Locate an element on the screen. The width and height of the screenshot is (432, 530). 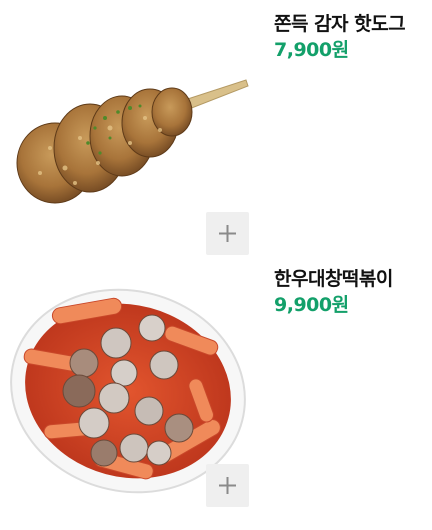
item-name: 쫀득 감자 핫도그 is located at coordinates (340, 22).